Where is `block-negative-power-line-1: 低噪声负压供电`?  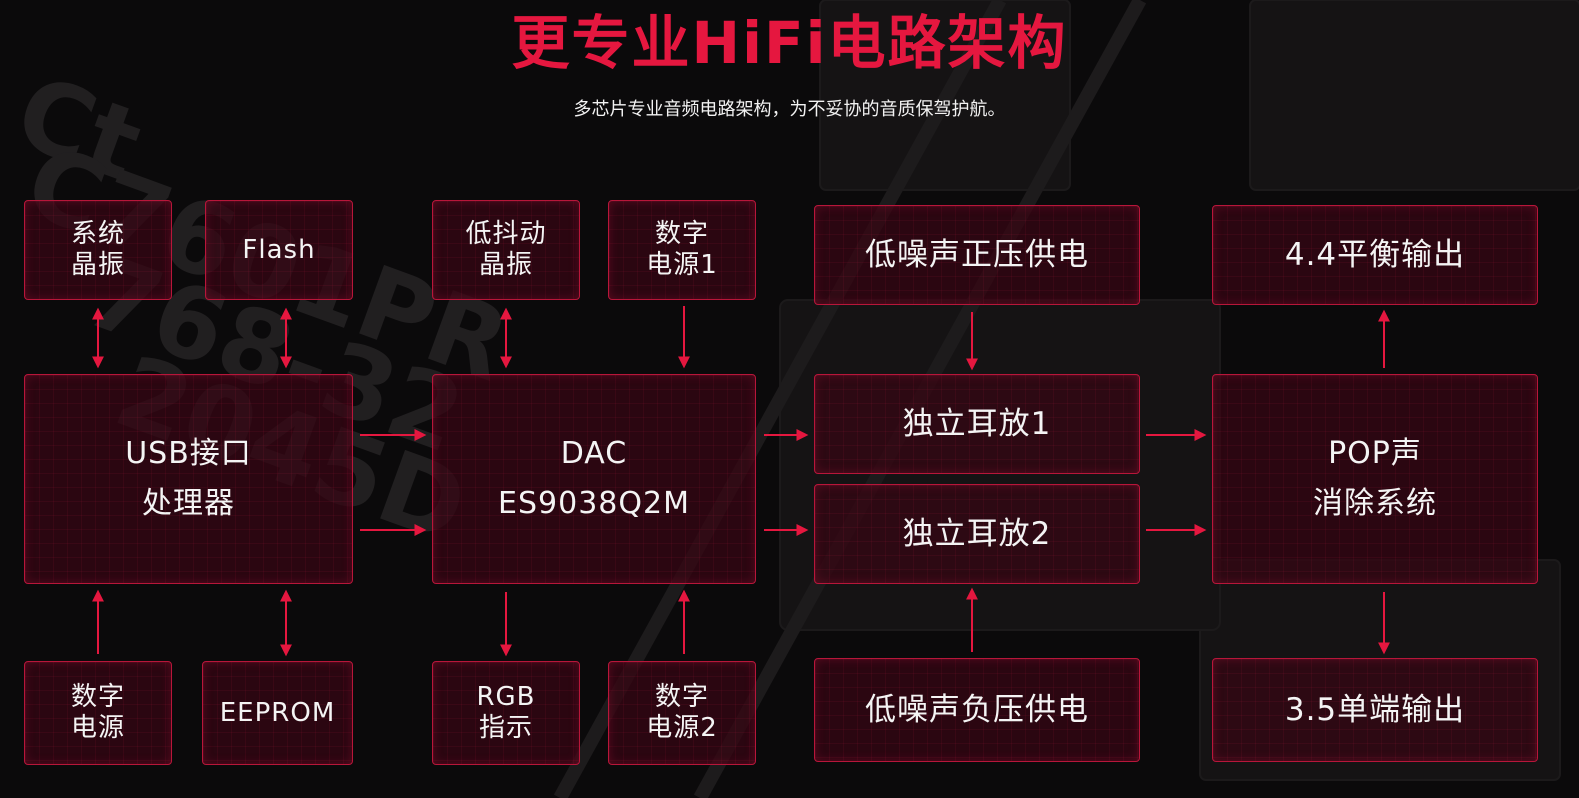 block-negative-power-line-1: 低噪声负压供电 is located at coordinates (977, 710).